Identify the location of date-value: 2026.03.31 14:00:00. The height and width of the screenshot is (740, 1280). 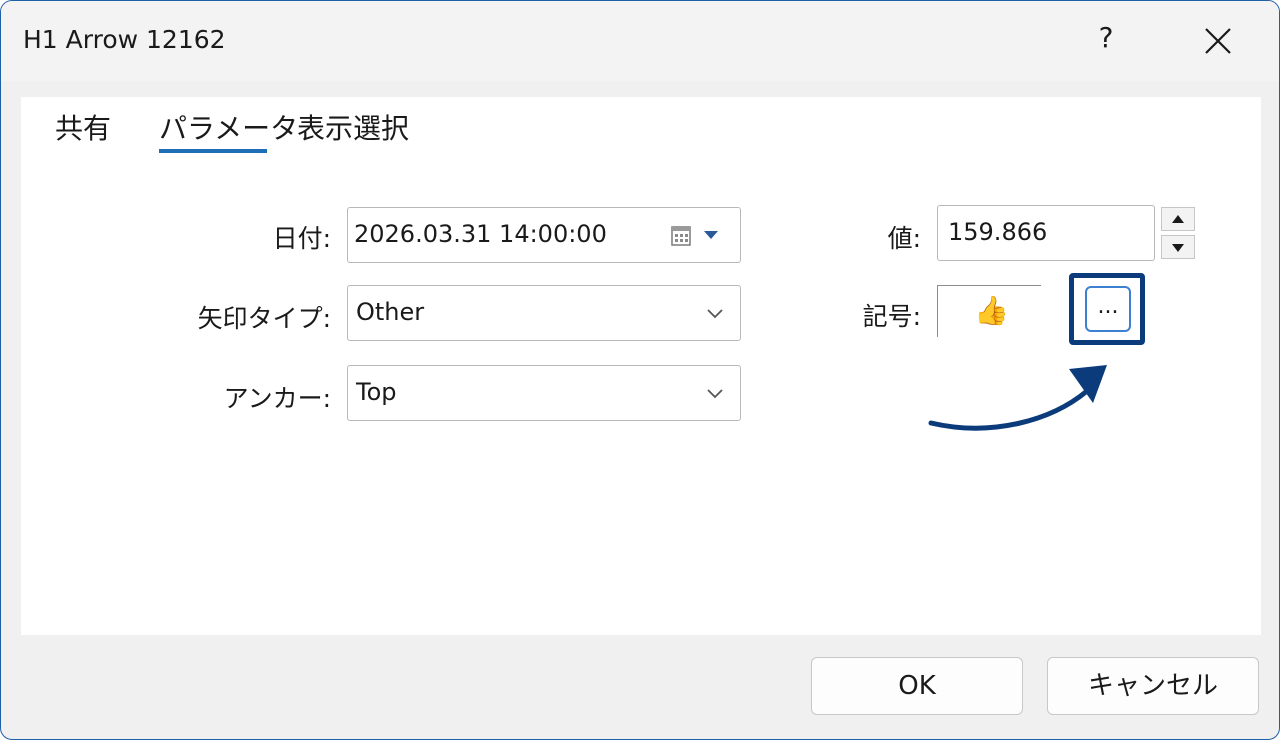
(480, 234).